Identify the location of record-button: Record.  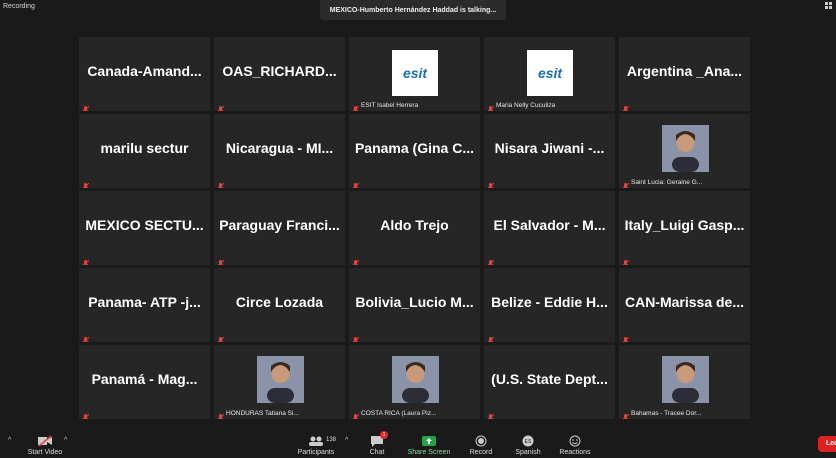
(481, 445).